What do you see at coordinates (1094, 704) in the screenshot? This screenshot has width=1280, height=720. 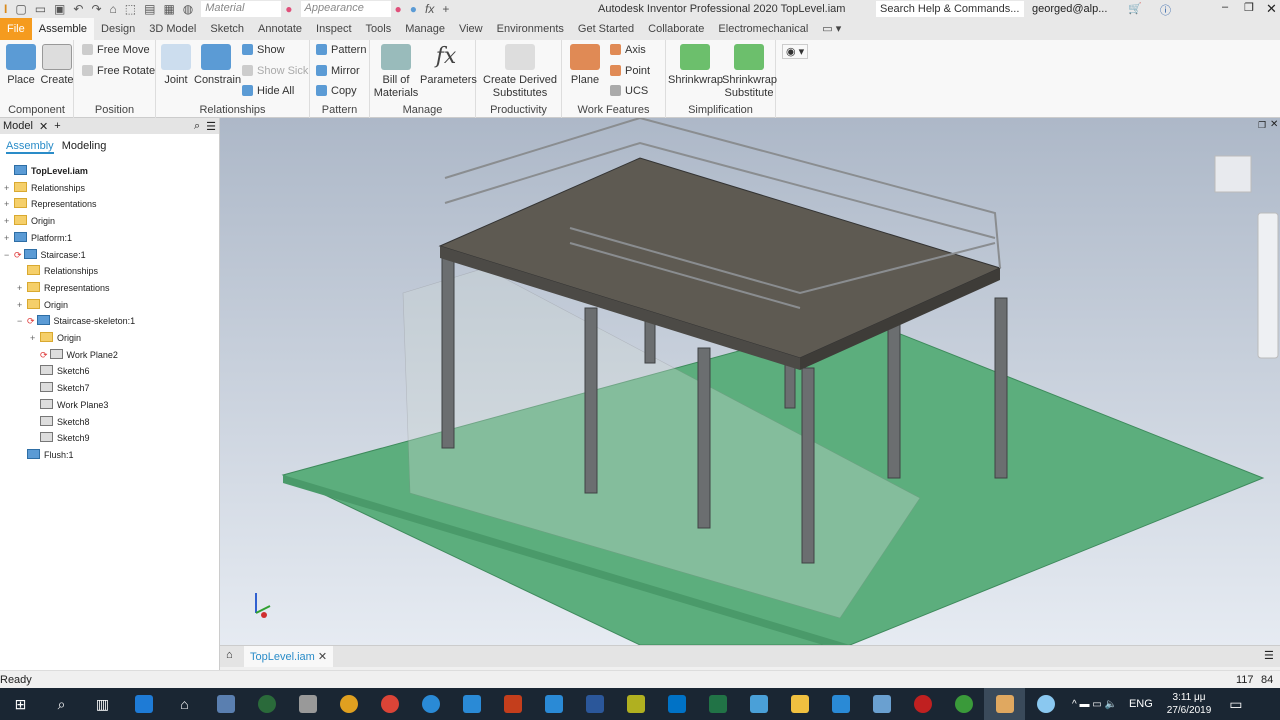 I see `tray-icons: ^ ▬ ▭ 🔈` at bounding box center [1094, 704].